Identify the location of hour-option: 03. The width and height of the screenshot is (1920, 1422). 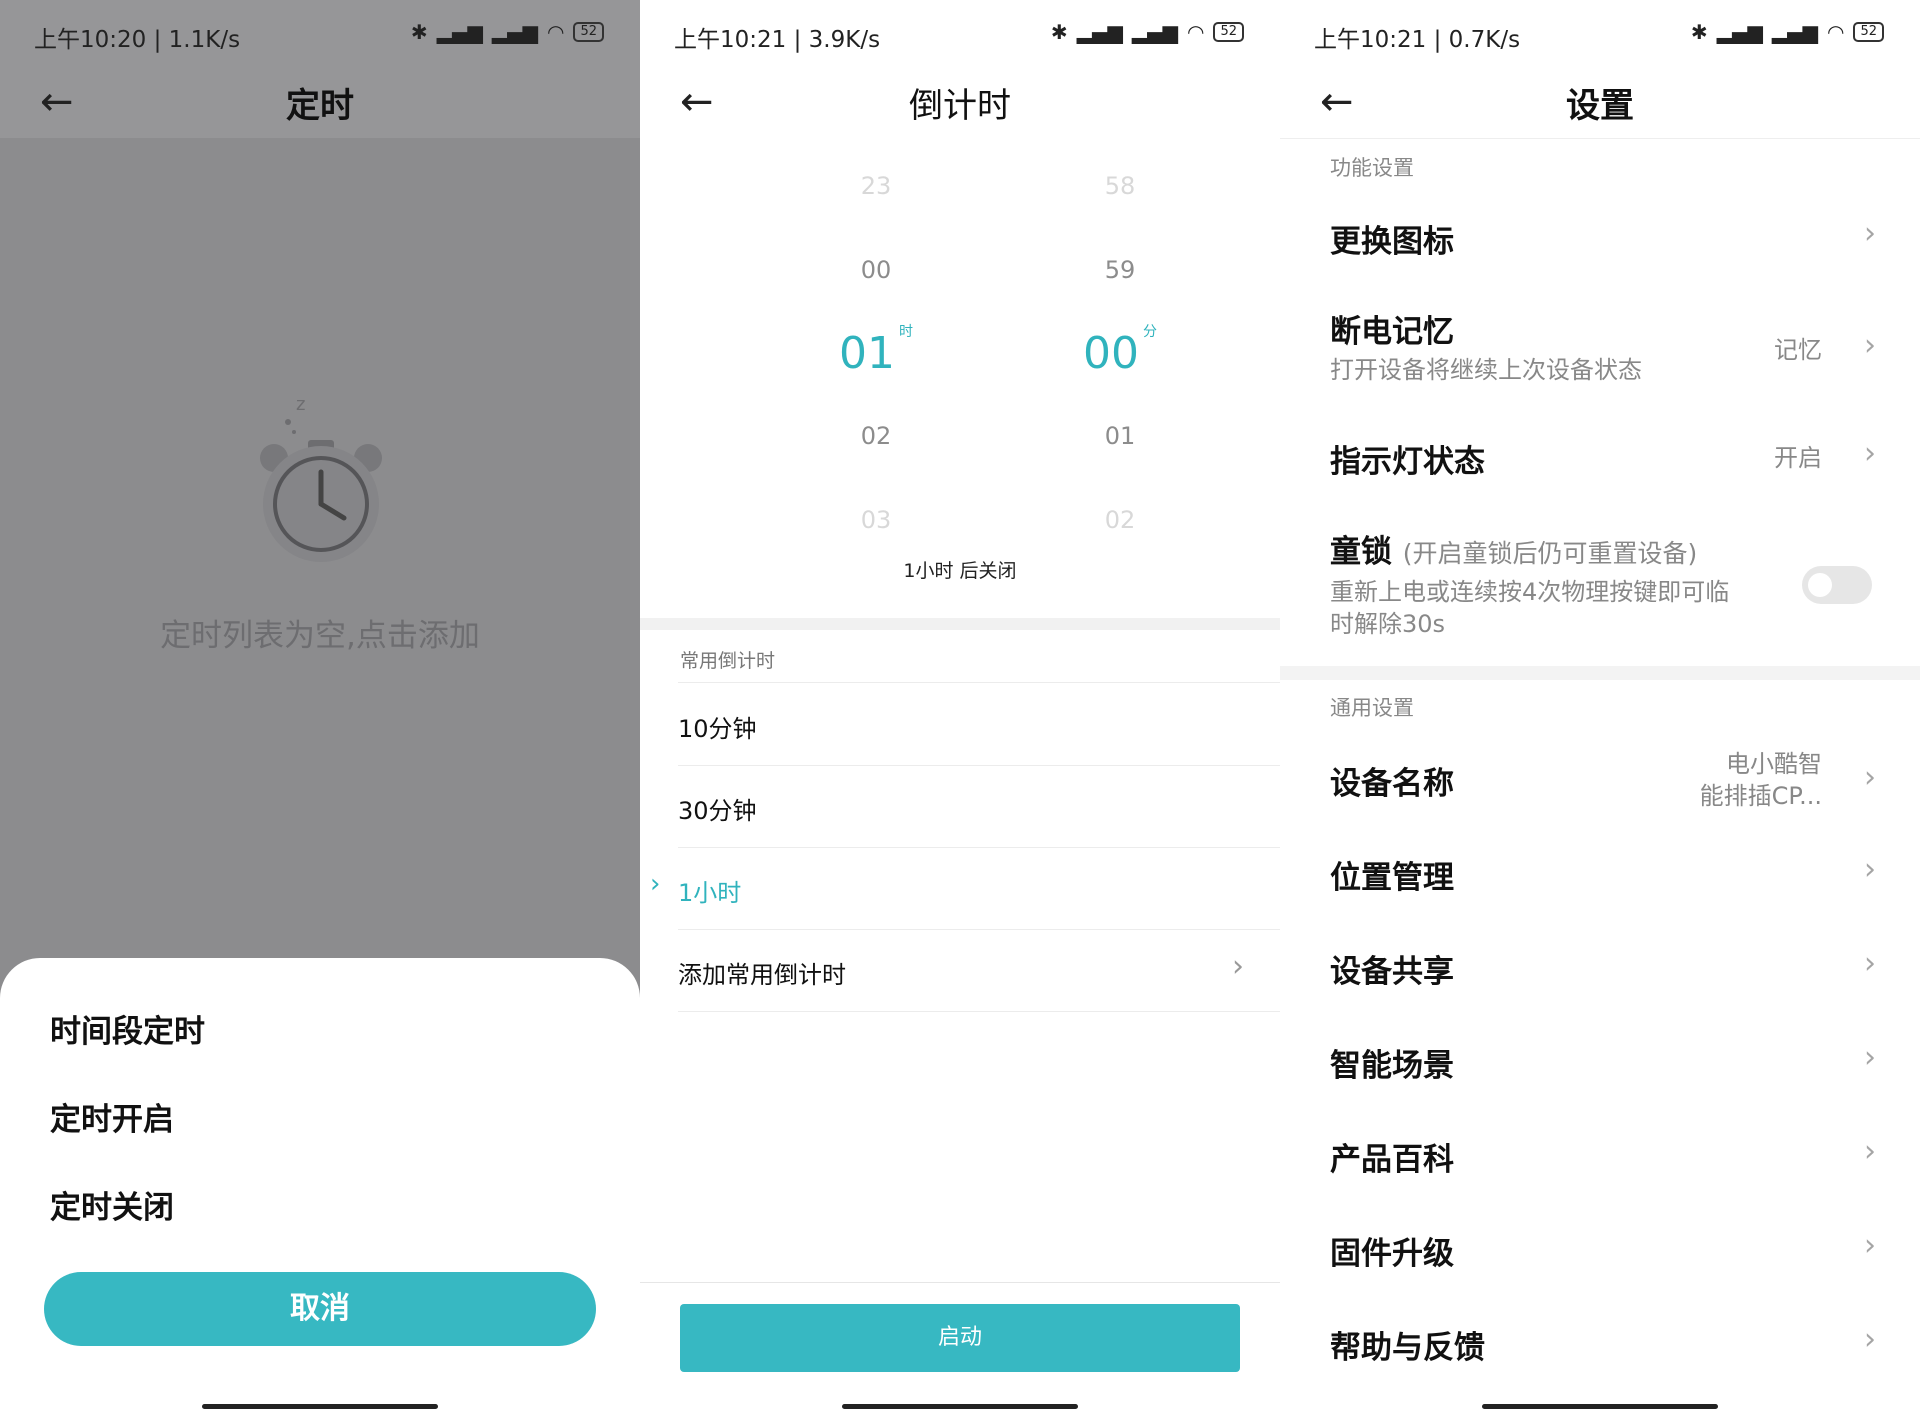
(876, 520).